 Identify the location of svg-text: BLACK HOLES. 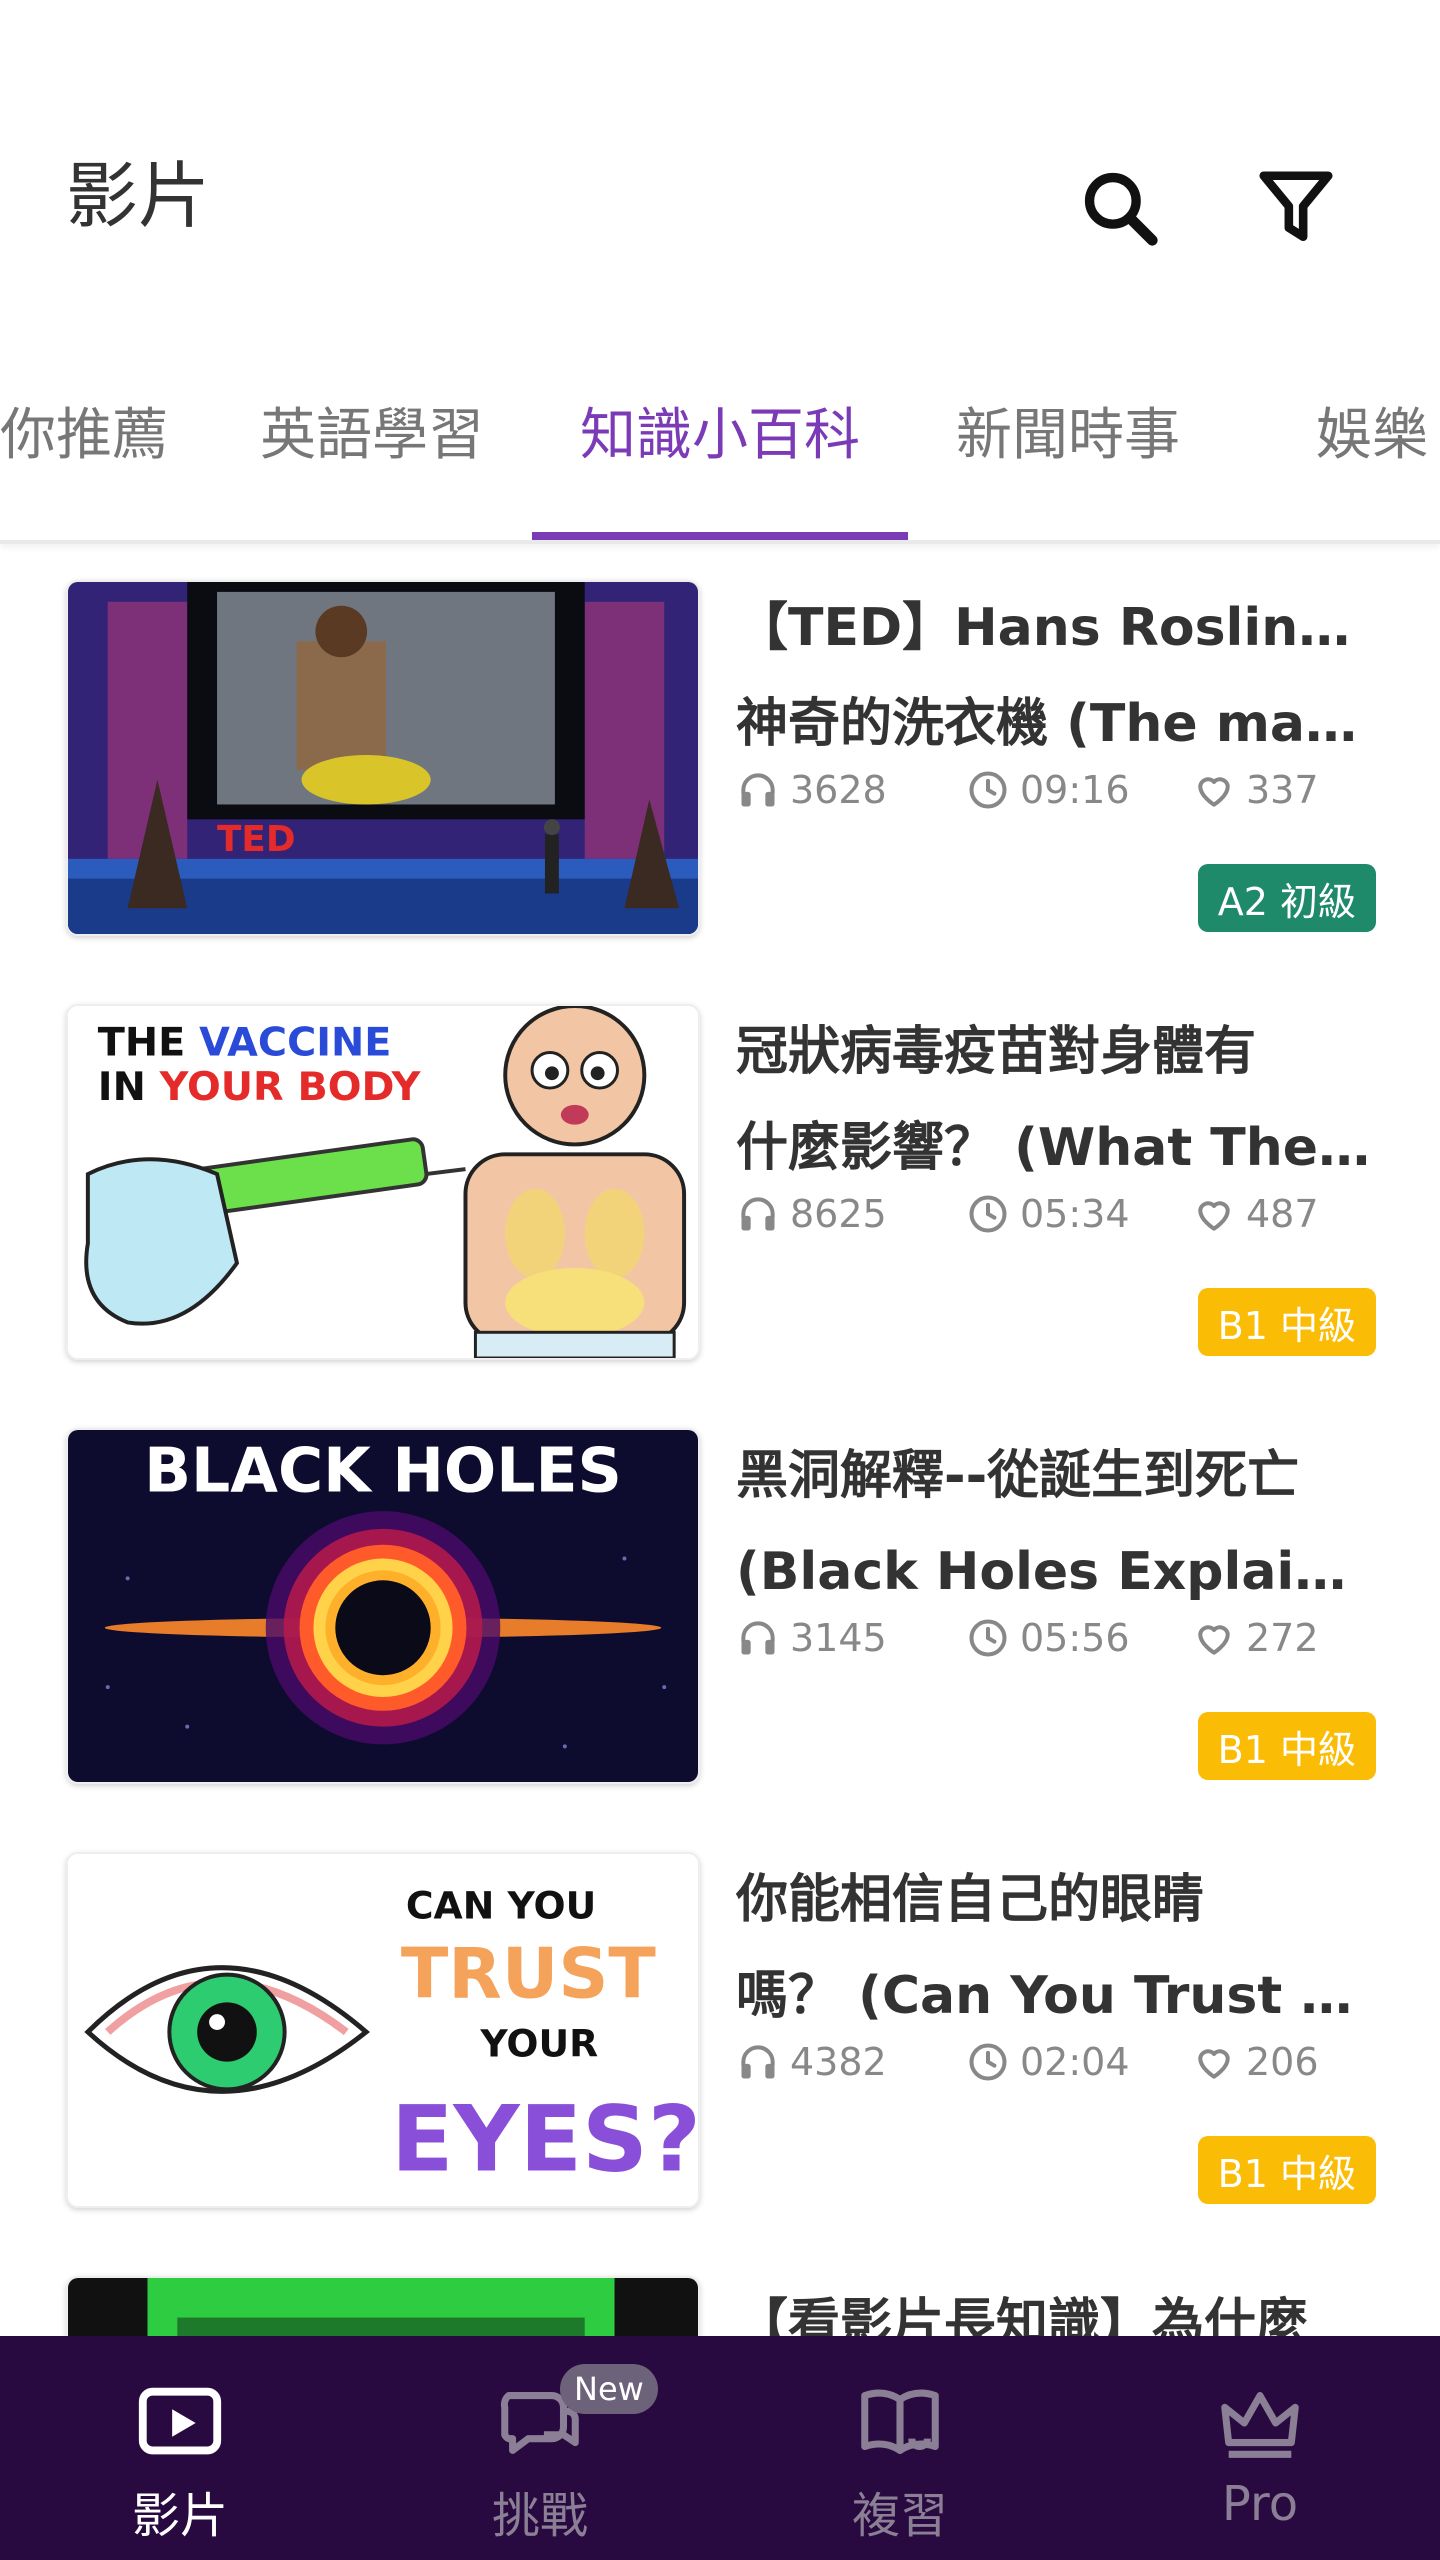
(383, 1470).